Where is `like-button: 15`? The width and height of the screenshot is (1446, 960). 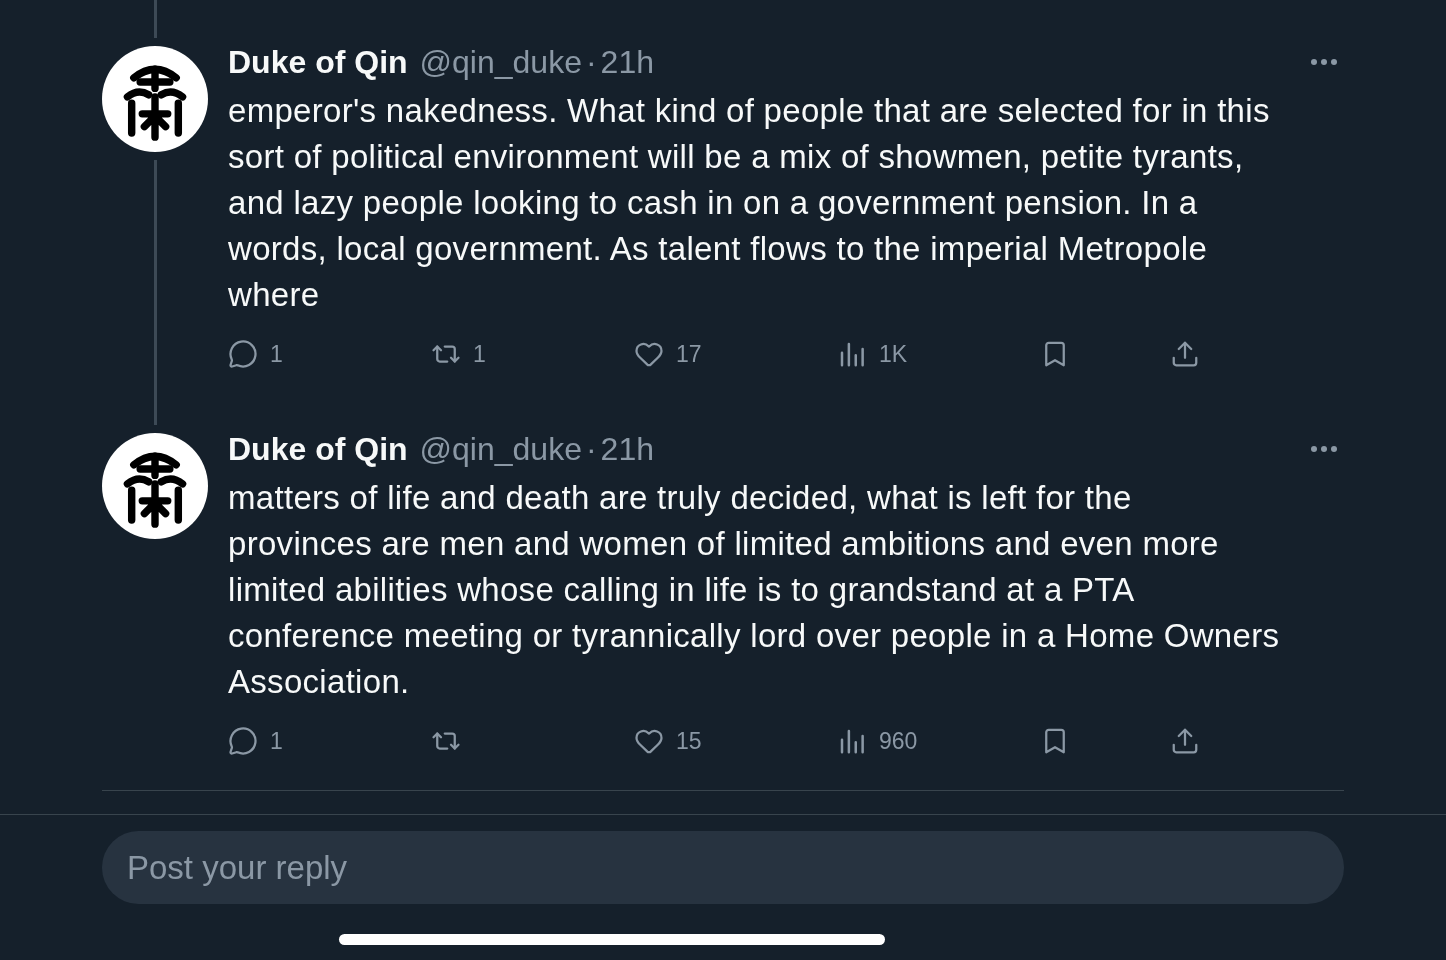 like-button: 15 is located at coordinates (668, 741).